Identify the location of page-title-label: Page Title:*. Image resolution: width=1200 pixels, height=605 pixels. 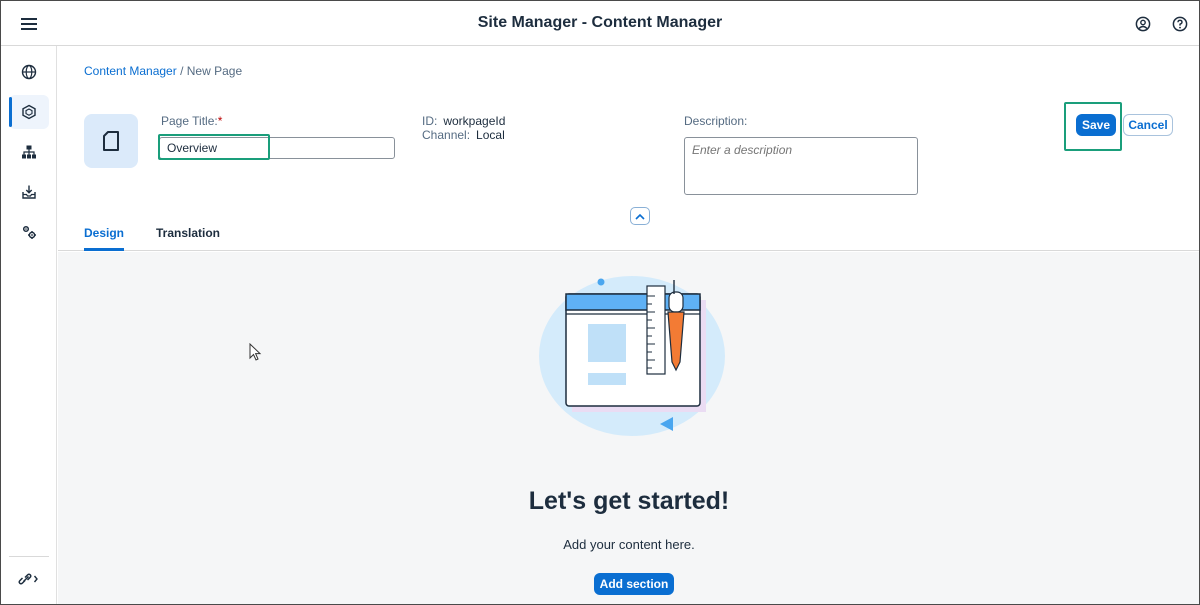
(192, 121).